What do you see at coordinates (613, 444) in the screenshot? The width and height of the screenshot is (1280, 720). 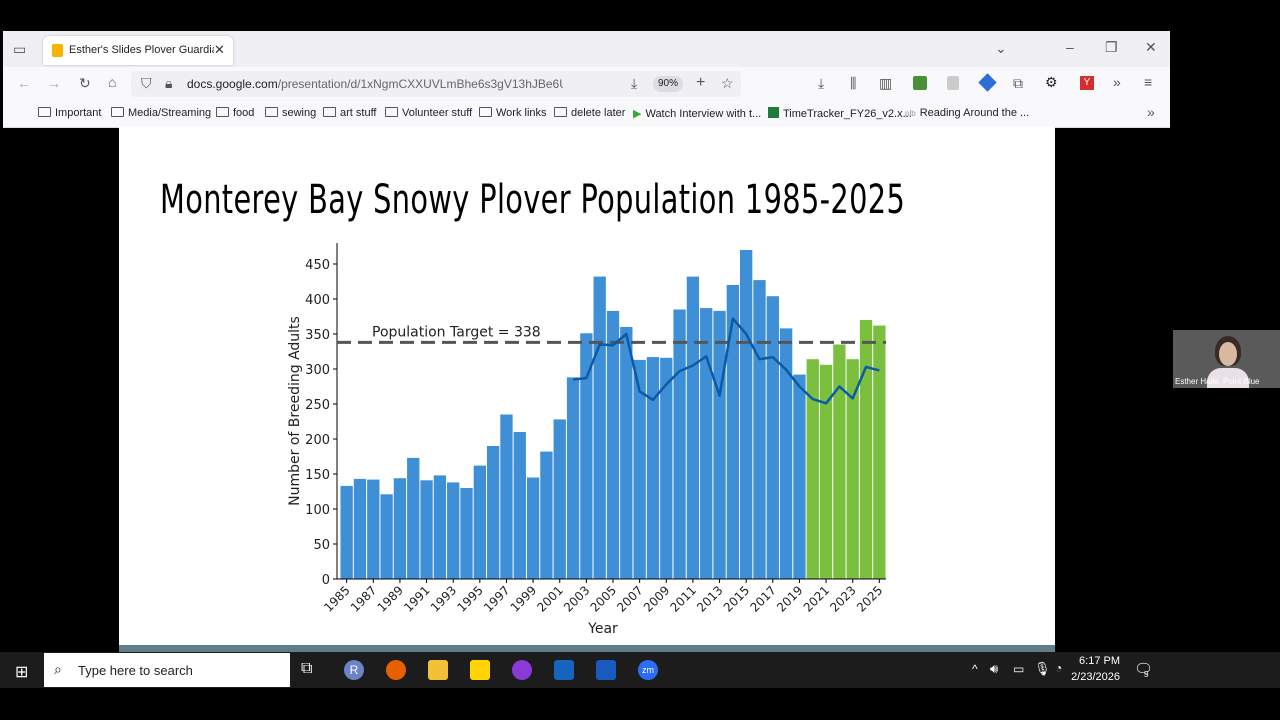 I see `bar-2005` at bounding box center [613, 444].